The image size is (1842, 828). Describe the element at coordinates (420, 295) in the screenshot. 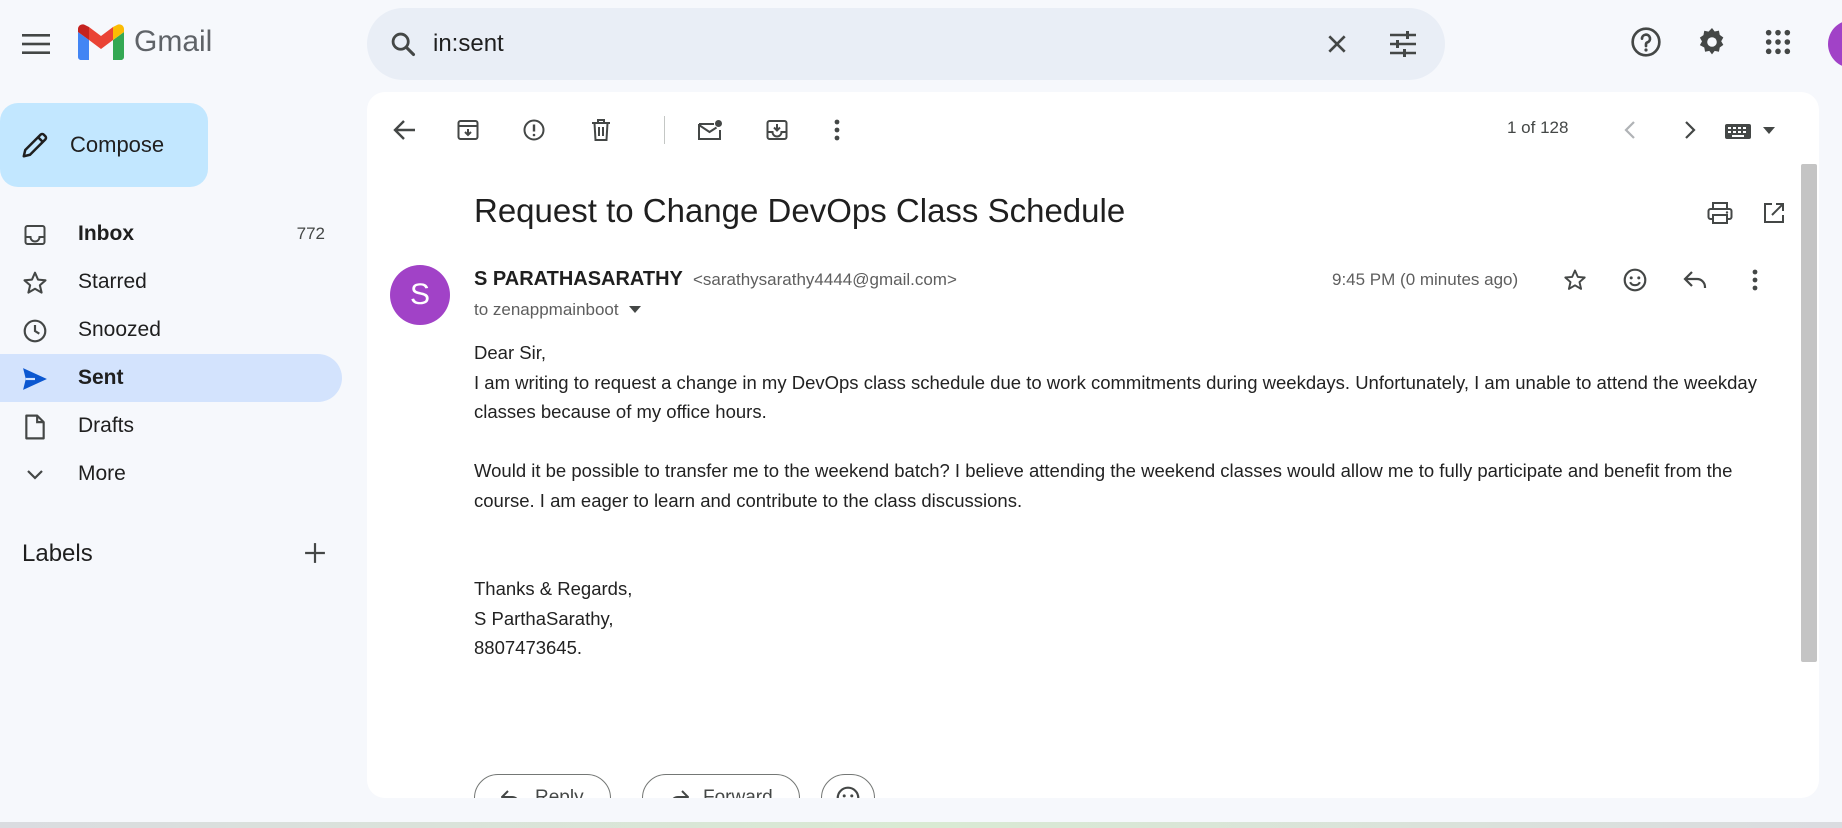

I see `sender-avatar: S` at that location.